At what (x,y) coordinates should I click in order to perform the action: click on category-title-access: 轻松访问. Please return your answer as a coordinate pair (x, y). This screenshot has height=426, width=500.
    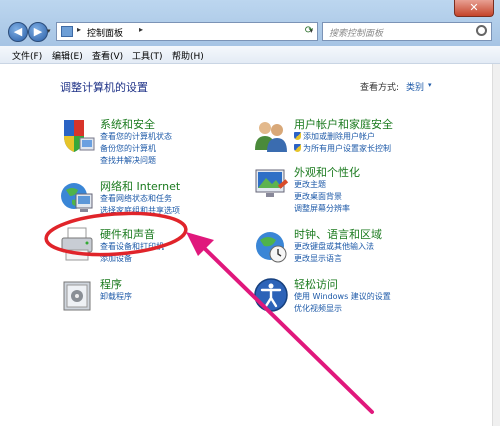
    Looking at the image, I should click on (316, 284).